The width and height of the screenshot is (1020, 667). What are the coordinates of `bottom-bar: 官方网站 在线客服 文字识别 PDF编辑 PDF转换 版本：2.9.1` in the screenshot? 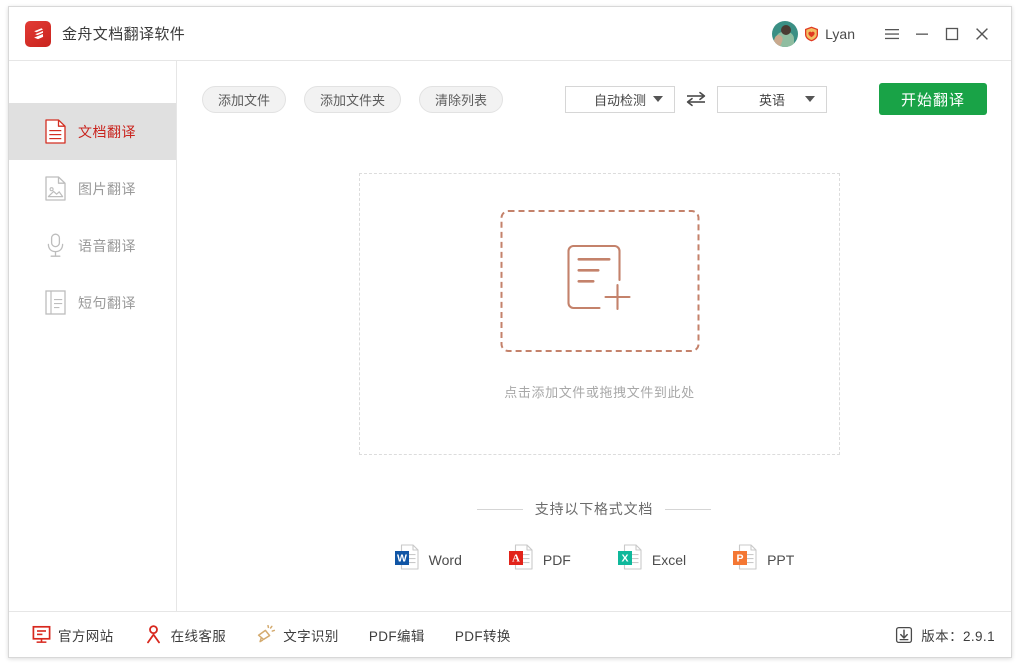 It's located at (510, 634).